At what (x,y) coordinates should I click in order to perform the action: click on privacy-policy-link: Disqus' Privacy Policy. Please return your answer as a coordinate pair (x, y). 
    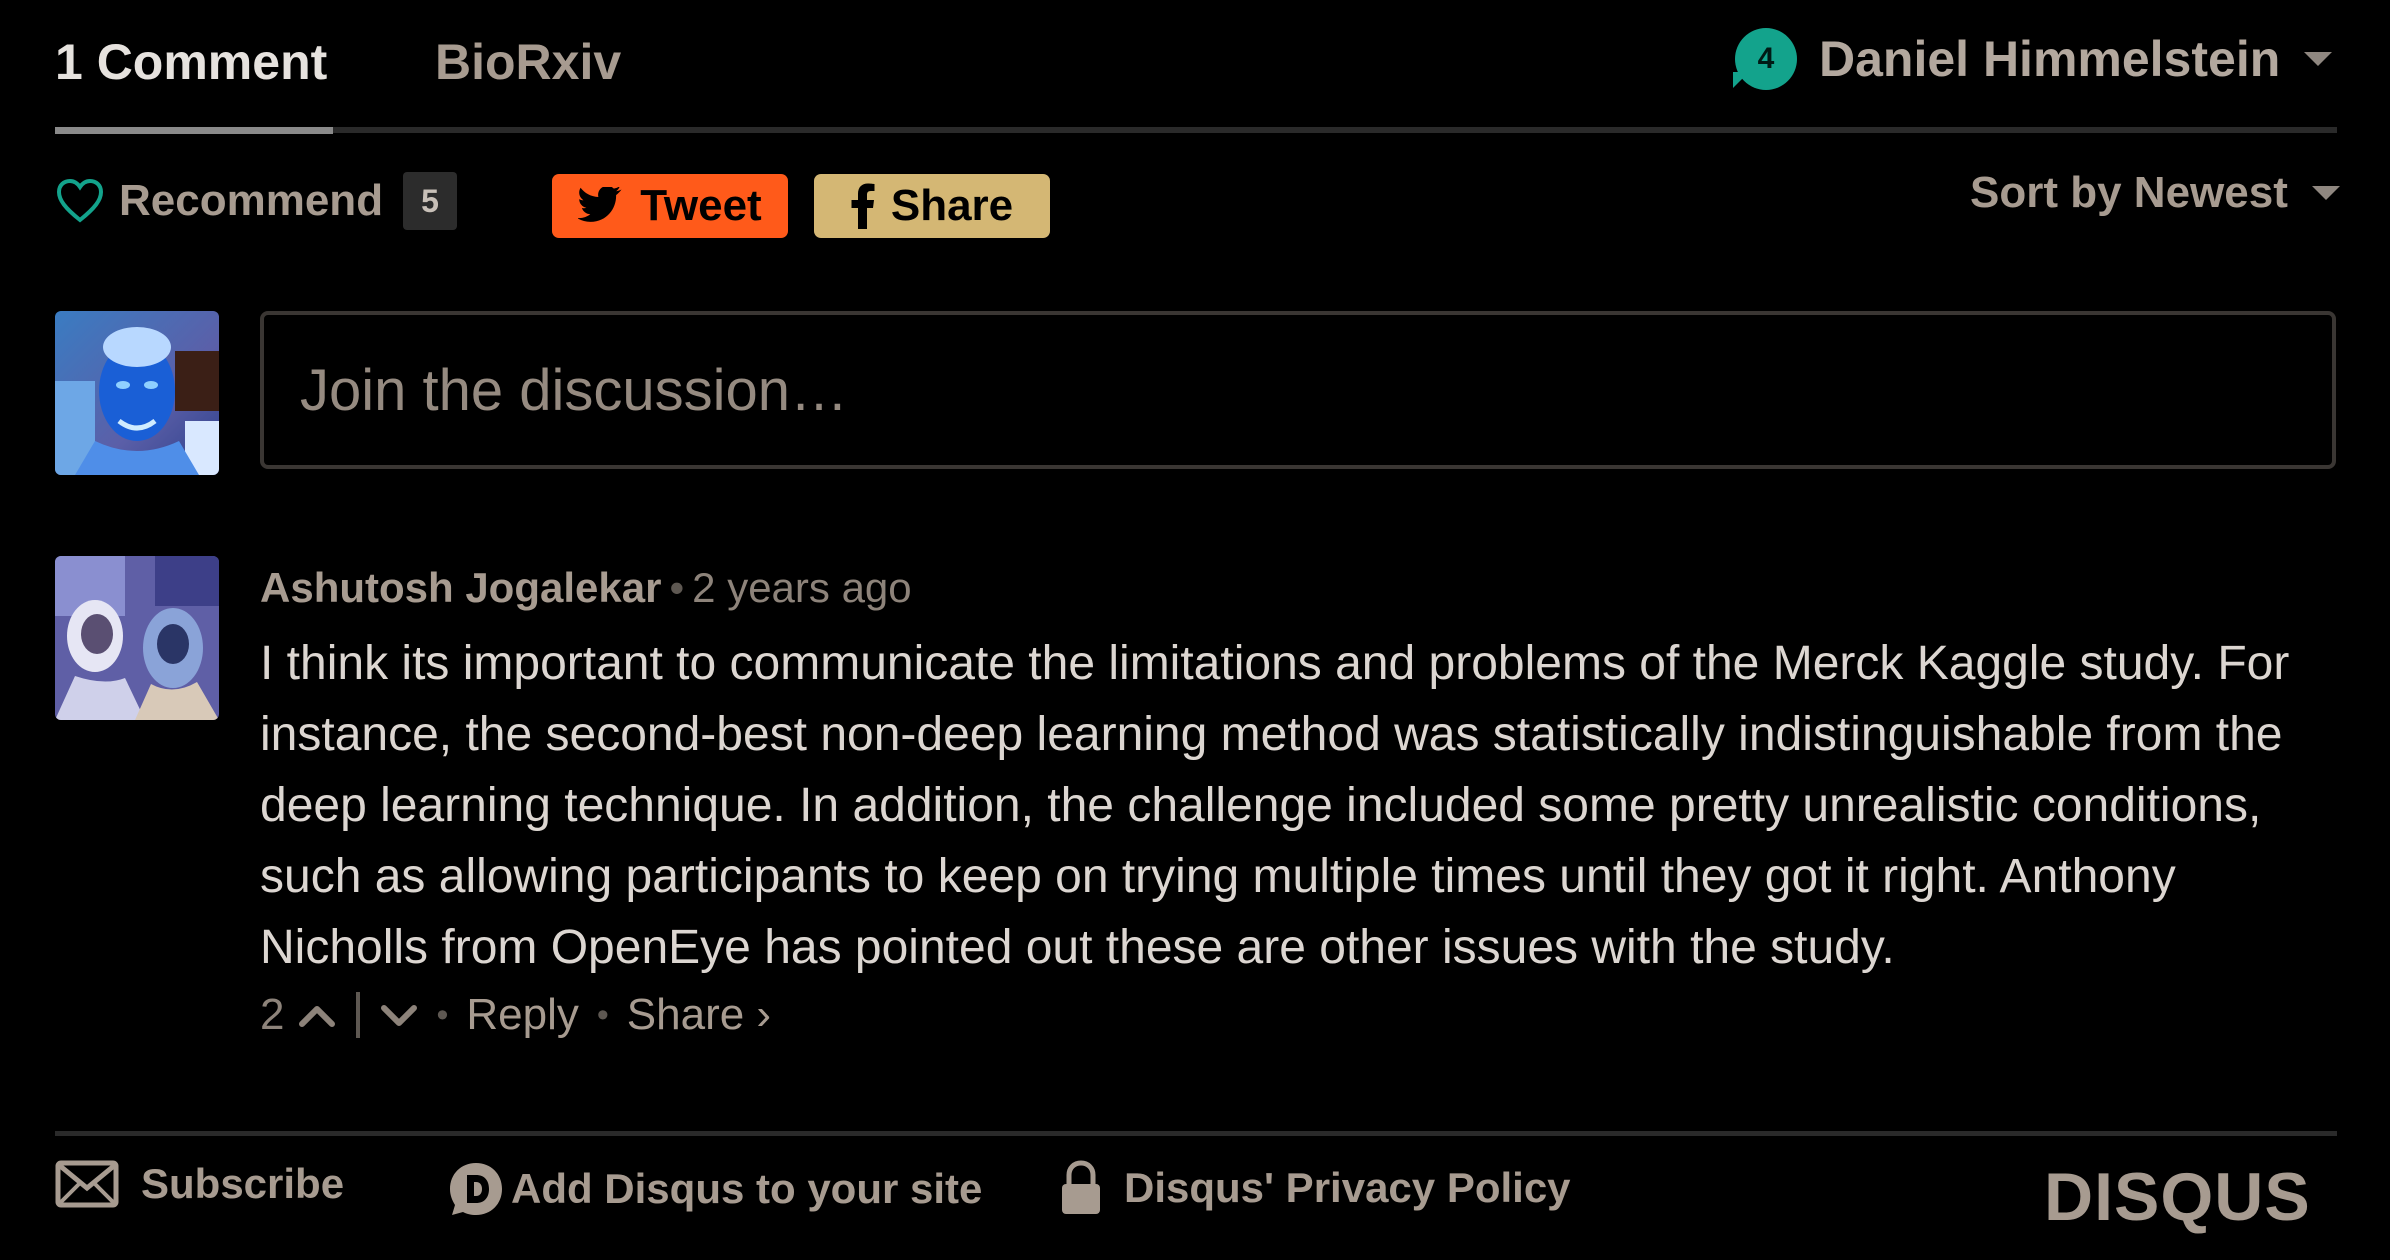
    Looking at the image, I should click on (1315, 1188).